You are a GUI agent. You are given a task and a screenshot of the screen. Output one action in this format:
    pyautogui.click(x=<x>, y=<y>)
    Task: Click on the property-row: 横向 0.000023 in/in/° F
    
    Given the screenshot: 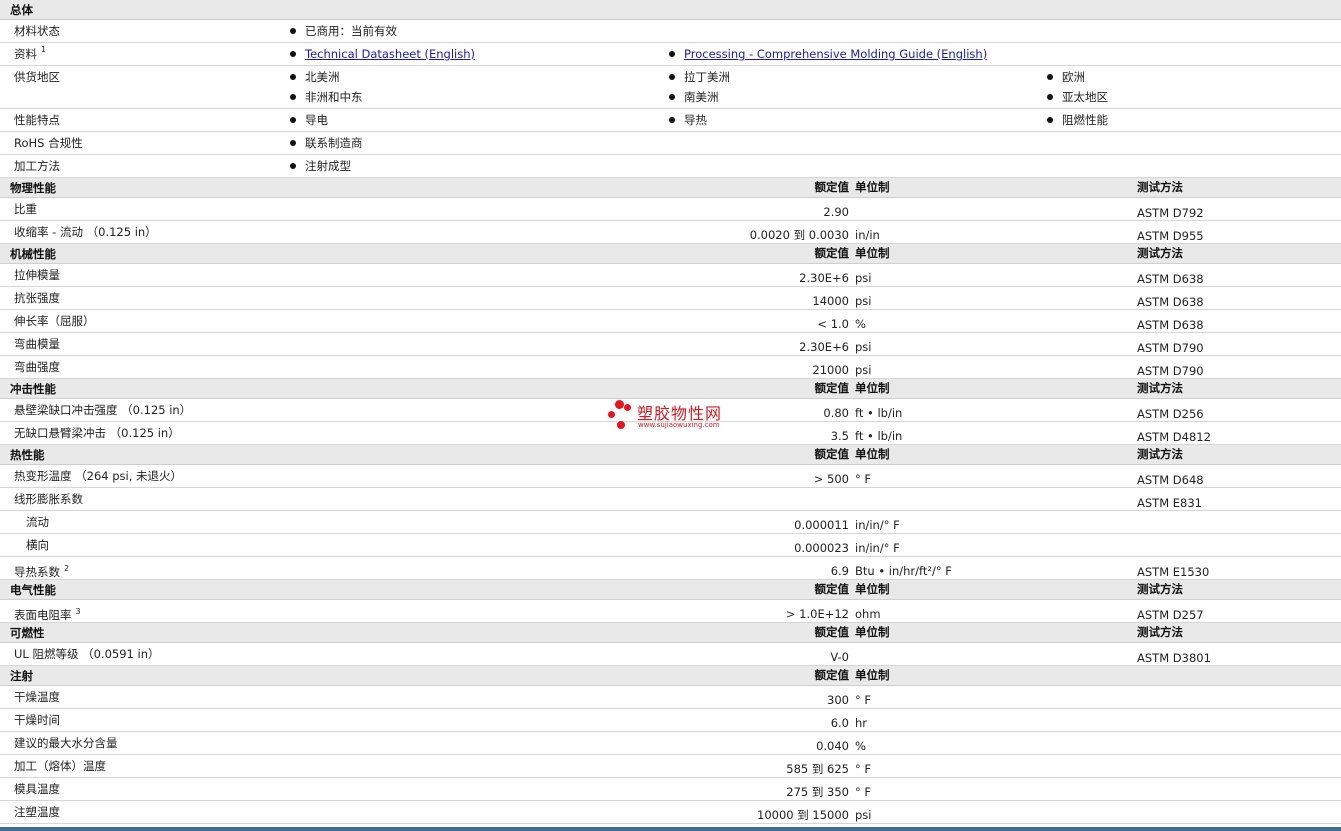 What is the action you would take?
    pyautogui.click(x=670, y=545)
    